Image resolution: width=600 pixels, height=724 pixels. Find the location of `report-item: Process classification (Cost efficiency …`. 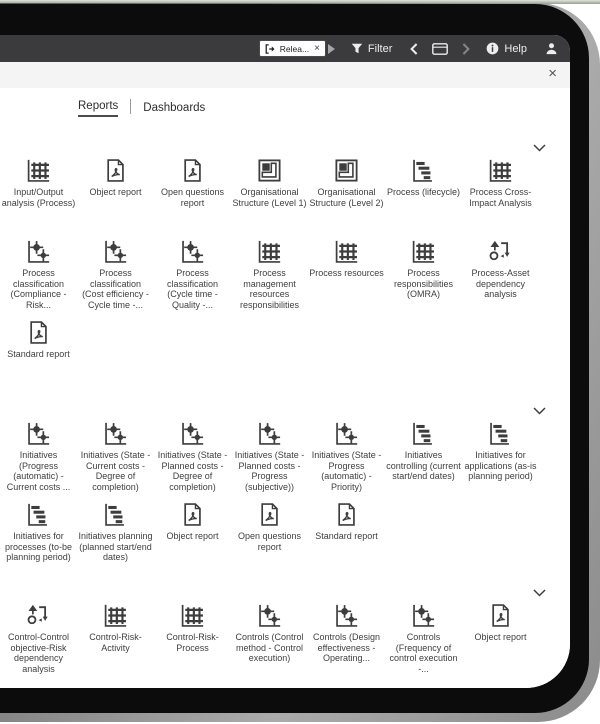

report-item: Process classification (Cost efficiency … is located at coordinates (115, 278).